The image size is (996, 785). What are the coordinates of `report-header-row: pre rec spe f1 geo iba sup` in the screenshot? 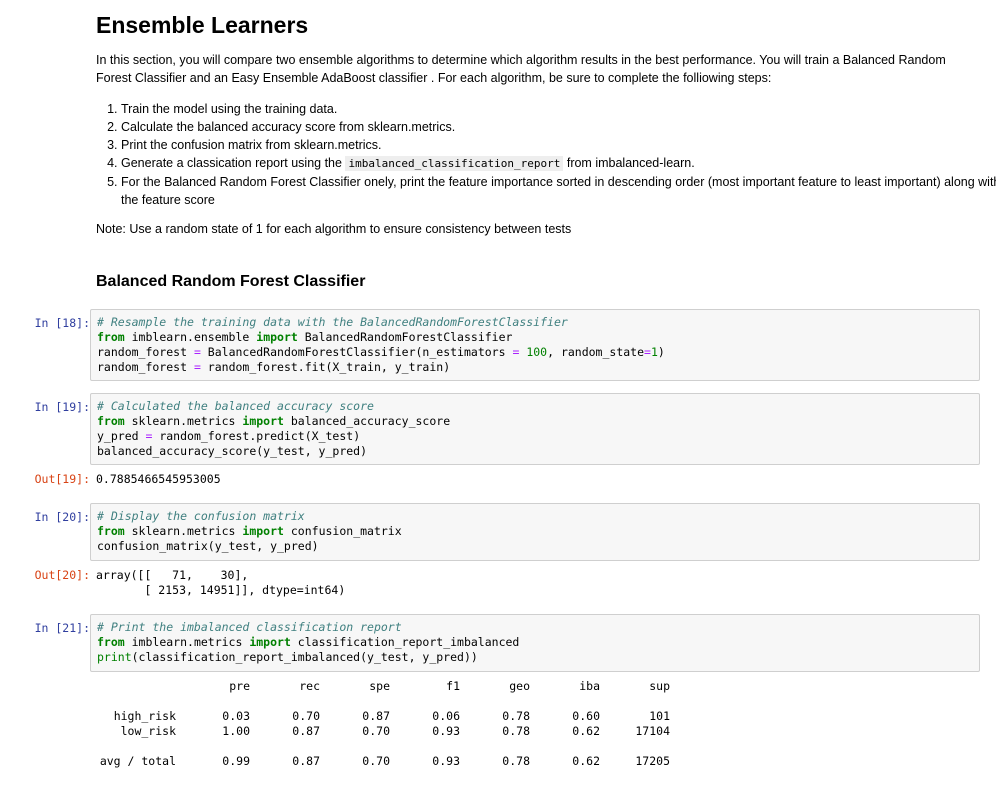 It's located at (383, 685).